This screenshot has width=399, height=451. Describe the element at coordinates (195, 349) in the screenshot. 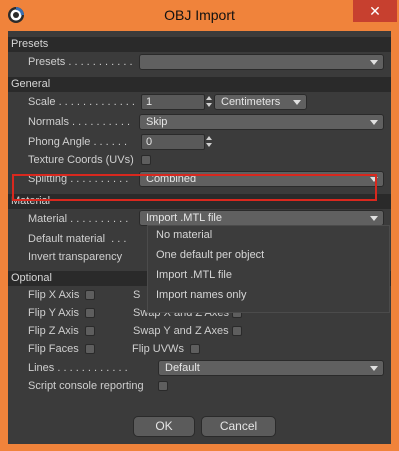

I see `flip-uvws-checkbox` at that location.